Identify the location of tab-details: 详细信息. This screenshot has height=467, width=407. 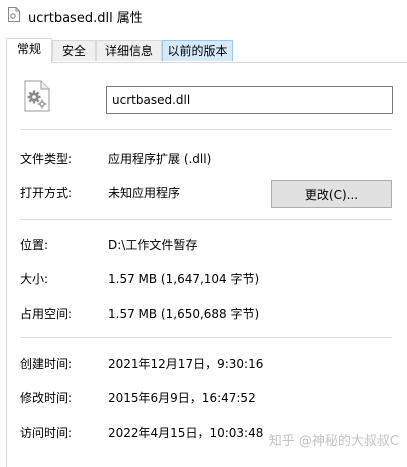
(129, 50).